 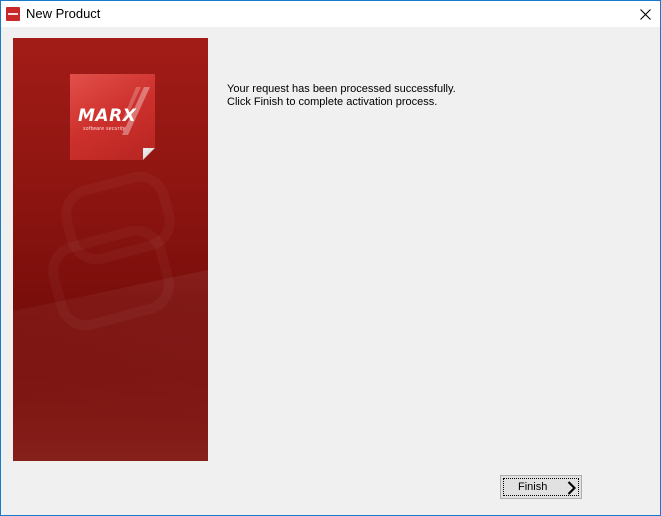 What do you see at coordinates (107, 116) in the screenshot?
I see `logo-wordmark: MARX` at bounding box center [107, 116].